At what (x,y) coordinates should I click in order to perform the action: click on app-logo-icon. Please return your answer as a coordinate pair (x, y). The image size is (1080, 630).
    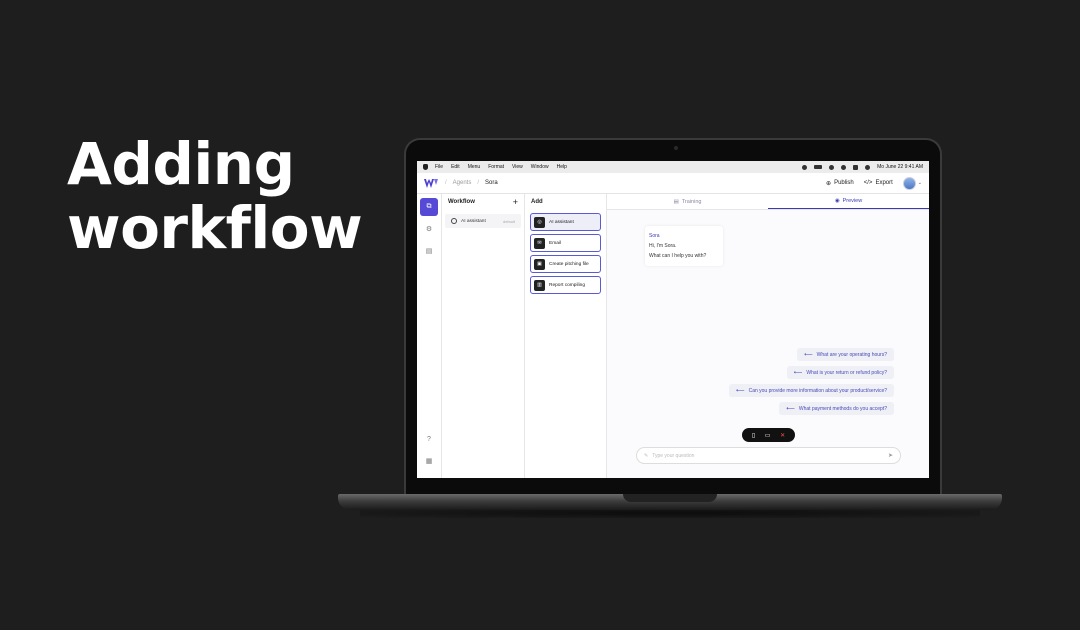
    Looking at the image, I should click on (431, 183).